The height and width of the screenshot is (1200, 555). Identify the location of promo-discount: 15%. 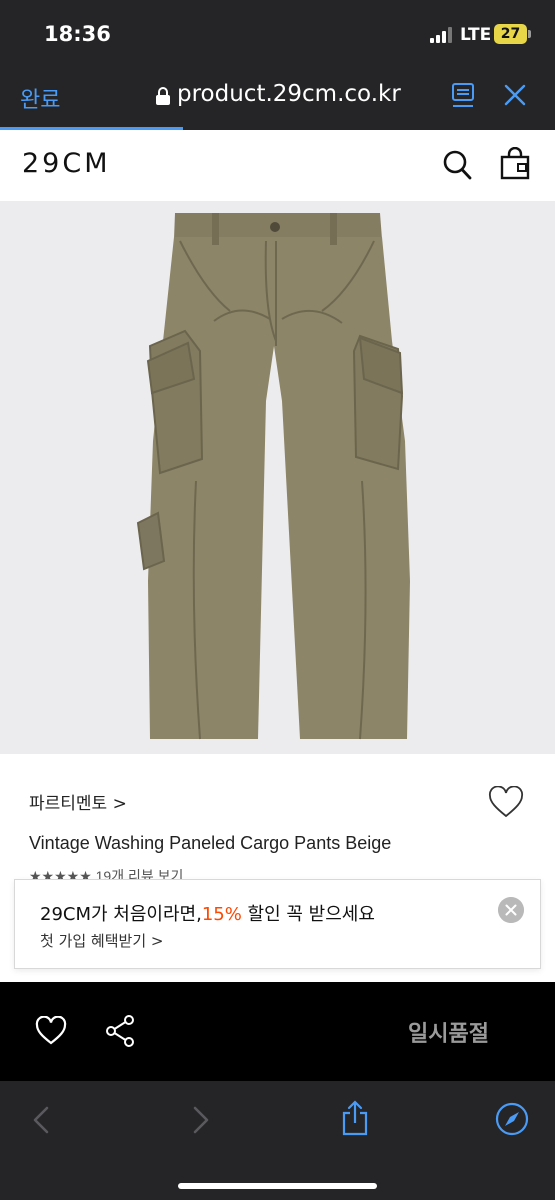
(221, 914).